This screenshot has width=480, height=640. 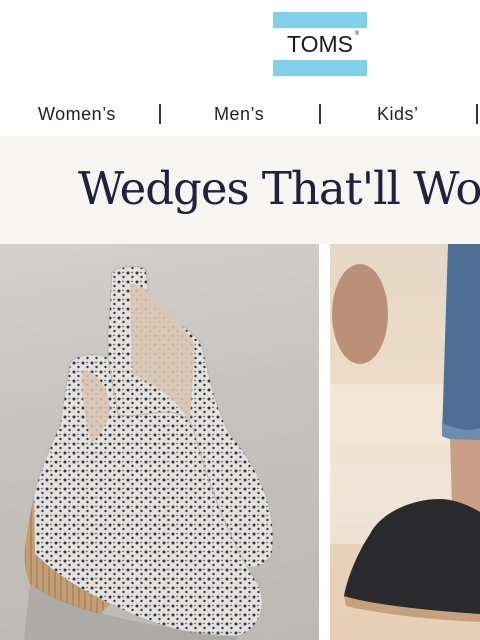 I want to click on main-nav: Women’s Men’s Kids’, so click(x=240, y=114).